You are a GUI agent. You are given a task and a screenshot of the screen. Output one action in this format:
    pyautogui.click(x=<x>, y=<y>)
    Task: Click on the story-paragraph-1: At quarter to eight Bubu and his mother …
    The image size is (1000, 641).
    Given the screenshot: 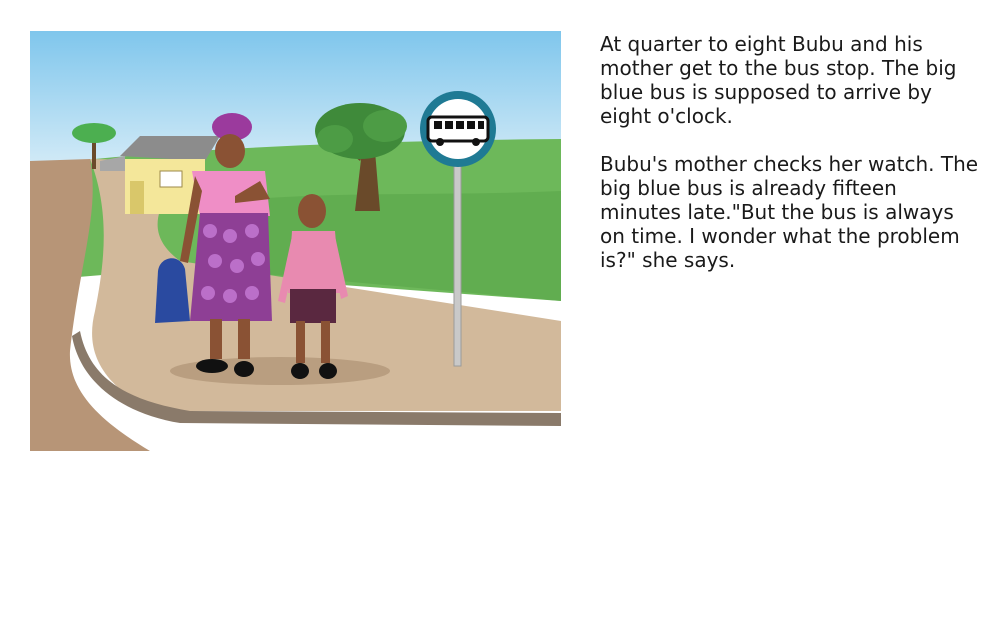 What is the action you would take?
    pyautogui.click(x=778, y=80)
    